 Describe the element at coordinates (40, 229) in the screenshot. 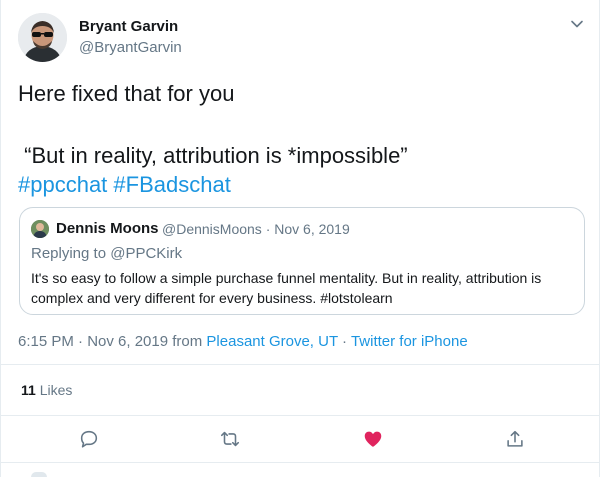

I see `quoted-author-avatar` at that location.